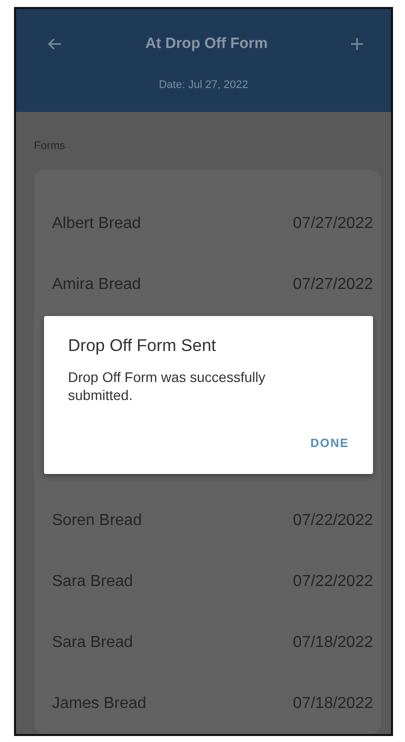  I want to click on add-icon, so click(356, 44).